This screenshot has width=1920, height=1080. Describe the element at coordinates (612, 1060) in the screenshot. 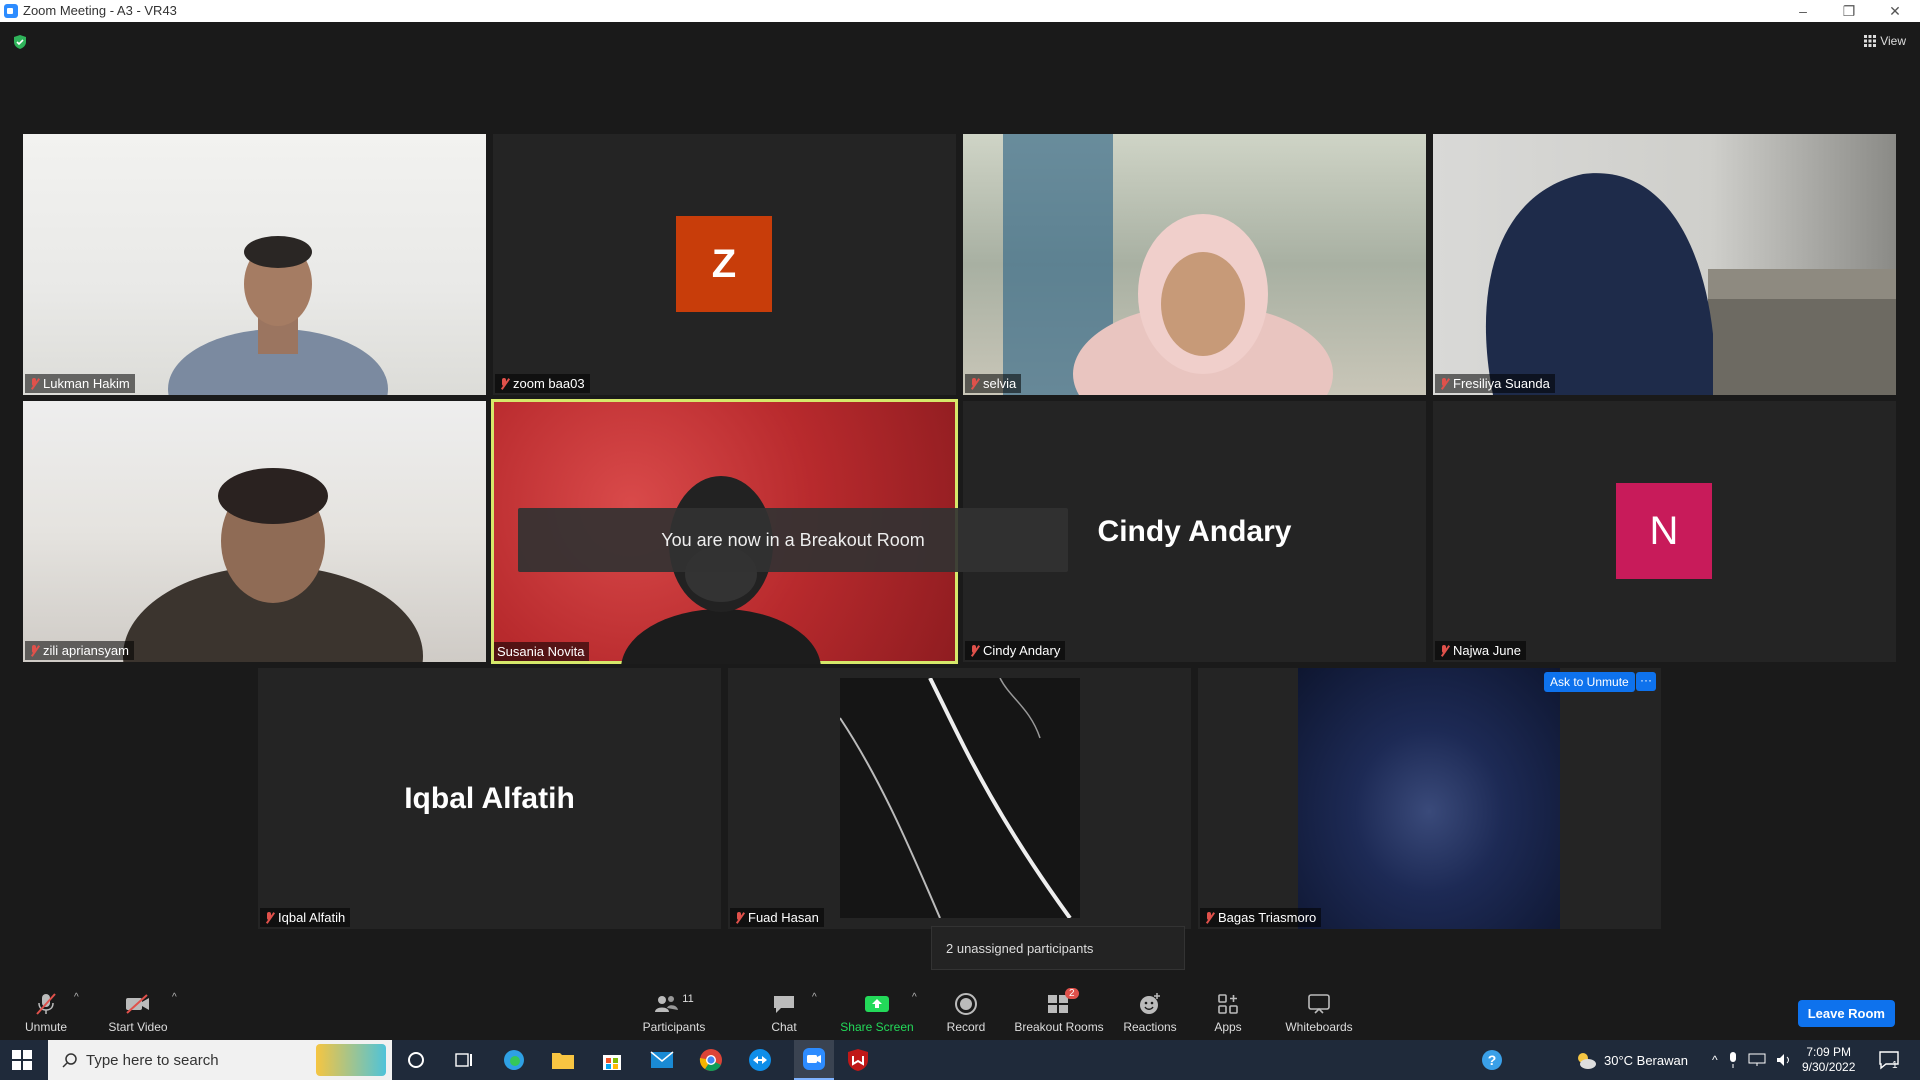

I see `microsoft-store-icon` at that location.